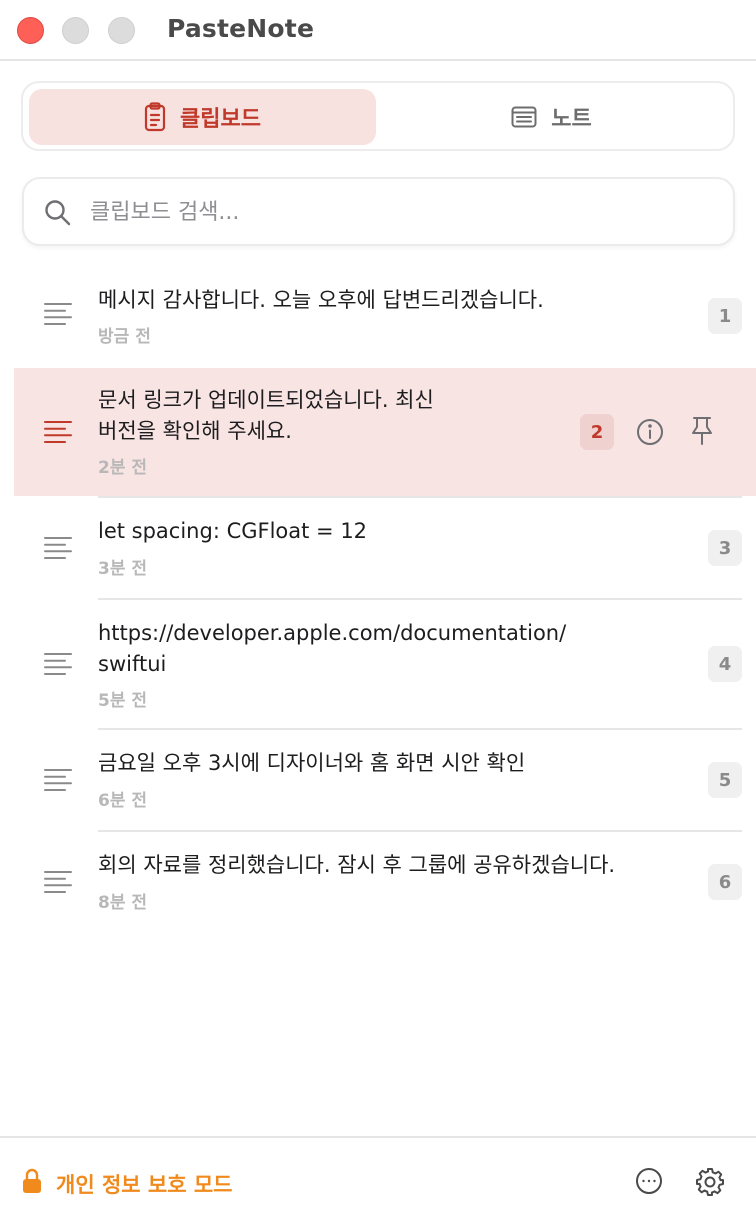 The width and height of the screenshot is (756, 1220). Describe the element at coordinates (725, 664) in the screenshot. I see `clip-index-badge: 4` at that location.